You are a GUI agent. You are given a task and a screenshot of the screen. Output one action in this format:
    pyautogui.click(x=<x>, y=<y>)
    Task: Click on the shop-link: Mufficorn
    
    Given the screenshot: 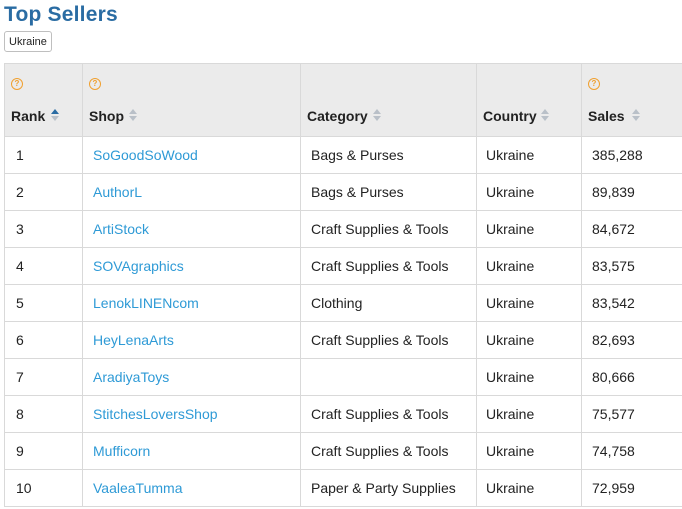 What is the action you would take?
    pyautogui.click(x=191, y=451)
    